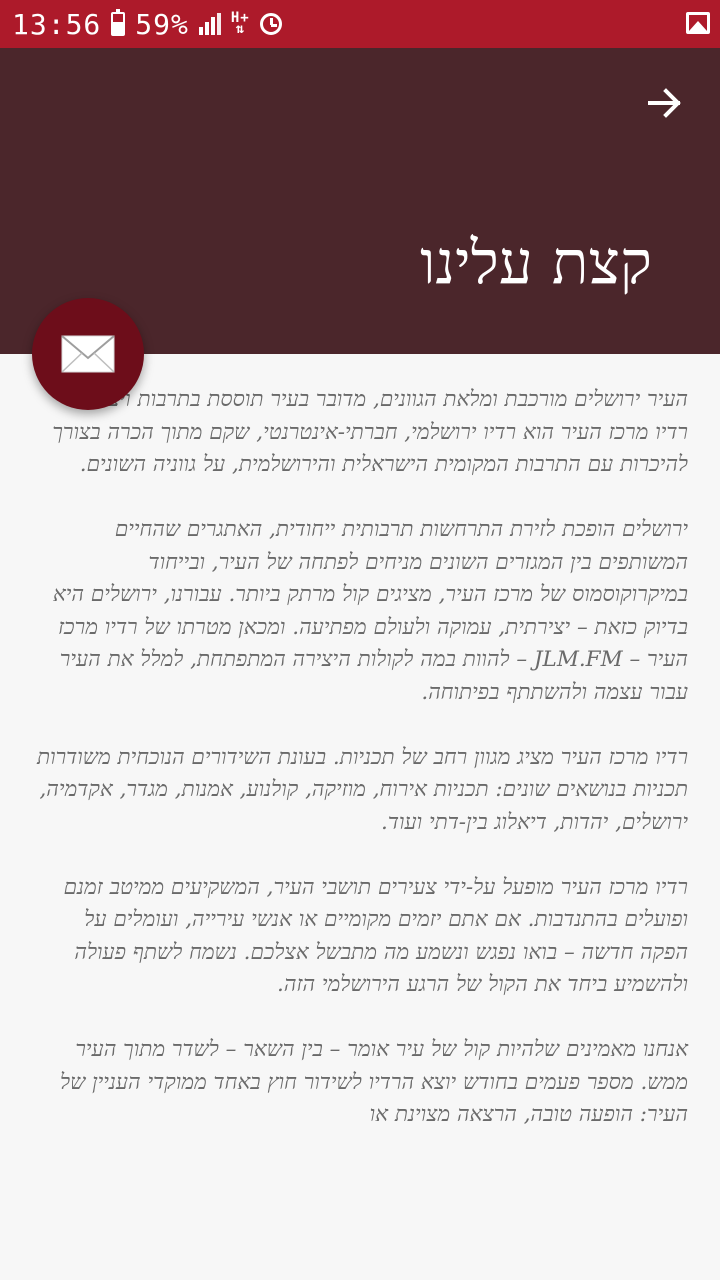 This screenshot has width=720, height=1280. What do you see at coordinates (270, 24) in the screenshot?
I see `alarm-icon` at bounding box center [270, 24].